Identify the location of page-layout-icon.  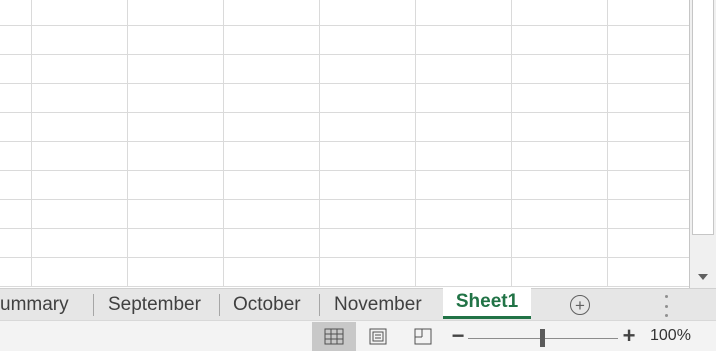
(378, 336).